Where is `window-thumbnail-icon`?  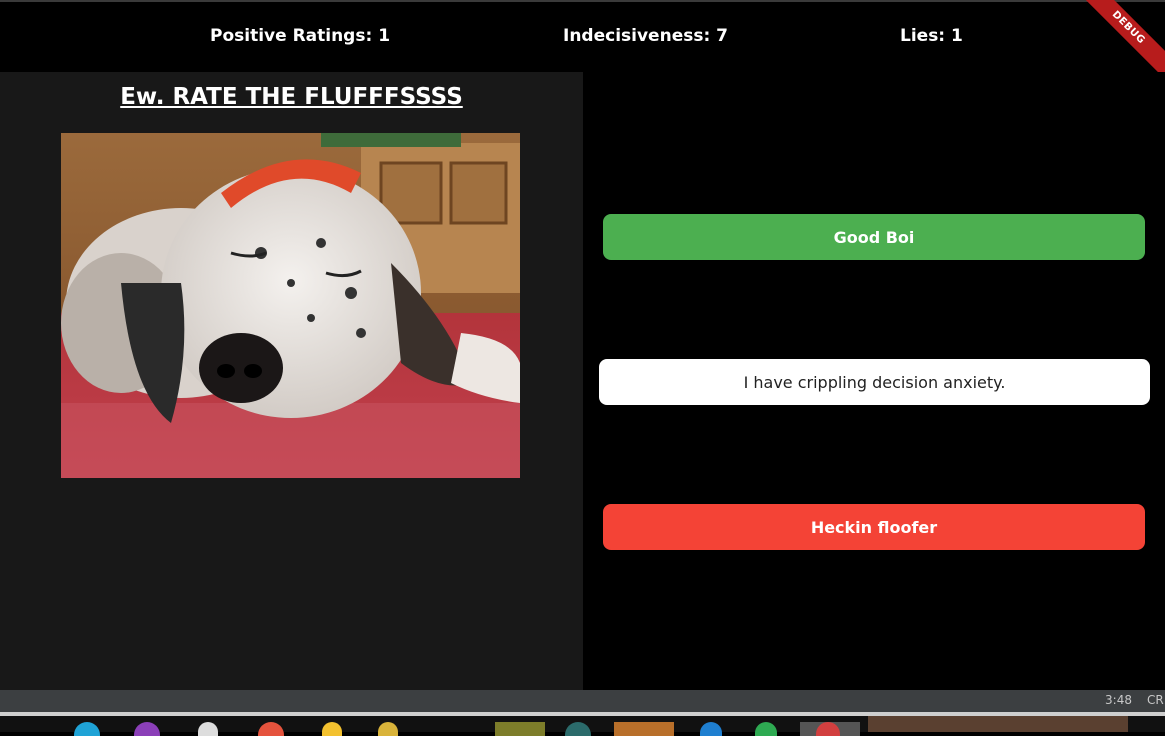 window-thumbnail-icon is located at coordinates (998, 724).